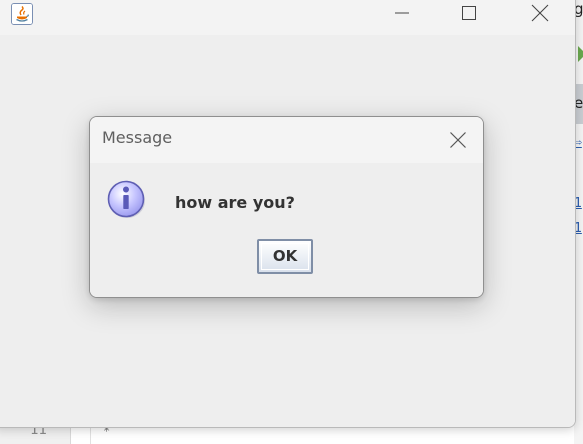 The image size is (583, 444). What do you see at coordinates (126, 199) in the screenshot?
I see `info-icon` at bounding box center [126, 199].